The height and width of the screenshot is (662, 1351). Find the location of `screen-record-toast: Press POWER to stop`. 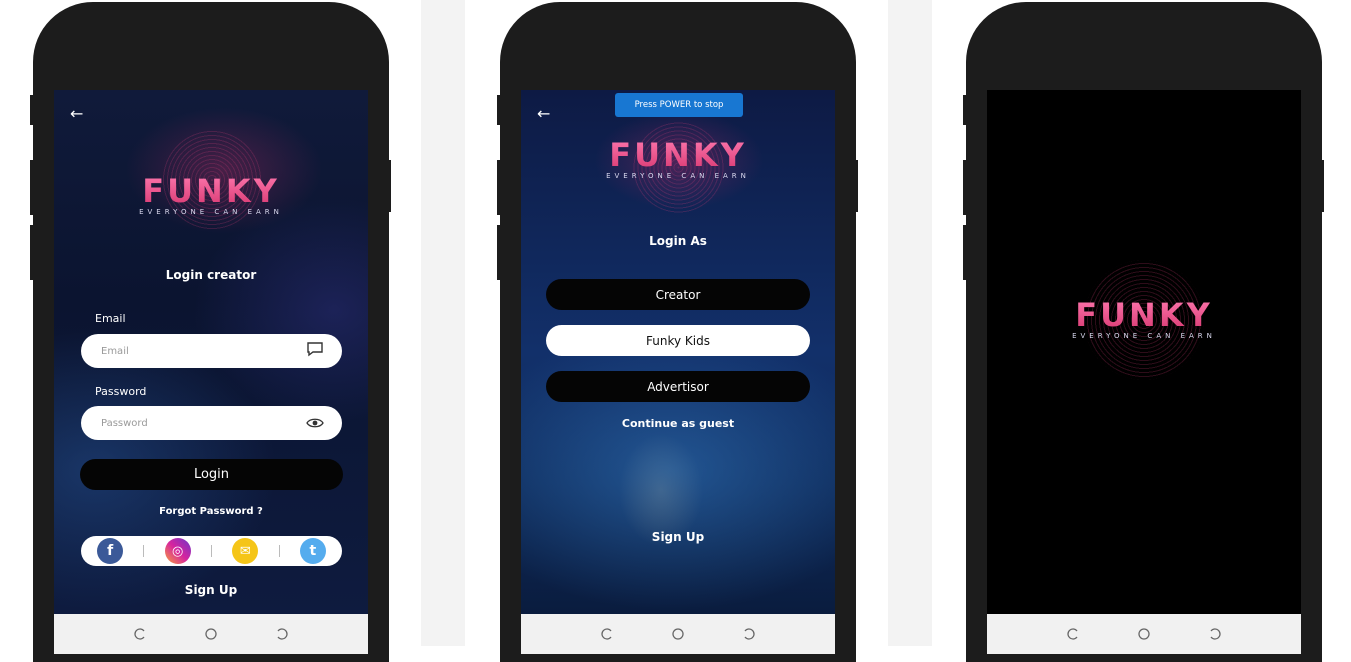

screen-record-toast: Press POWER to stop is located at coordinates (679, 105).